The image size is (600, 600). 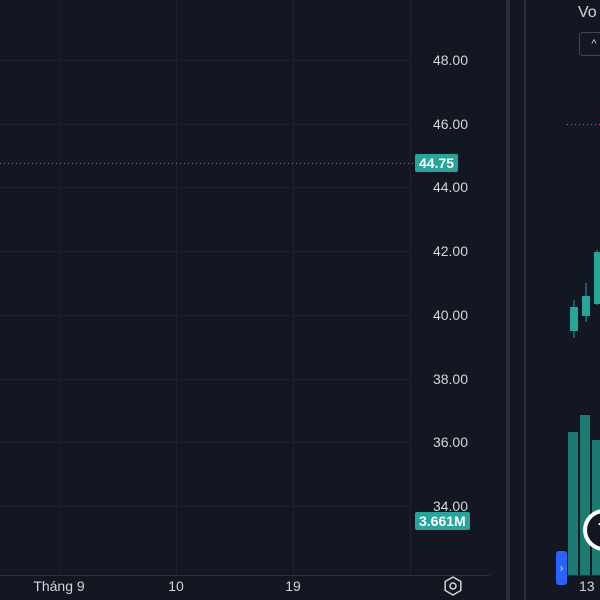 I want to click on chevron-right-icon: ›, so click(x=561, y=568).